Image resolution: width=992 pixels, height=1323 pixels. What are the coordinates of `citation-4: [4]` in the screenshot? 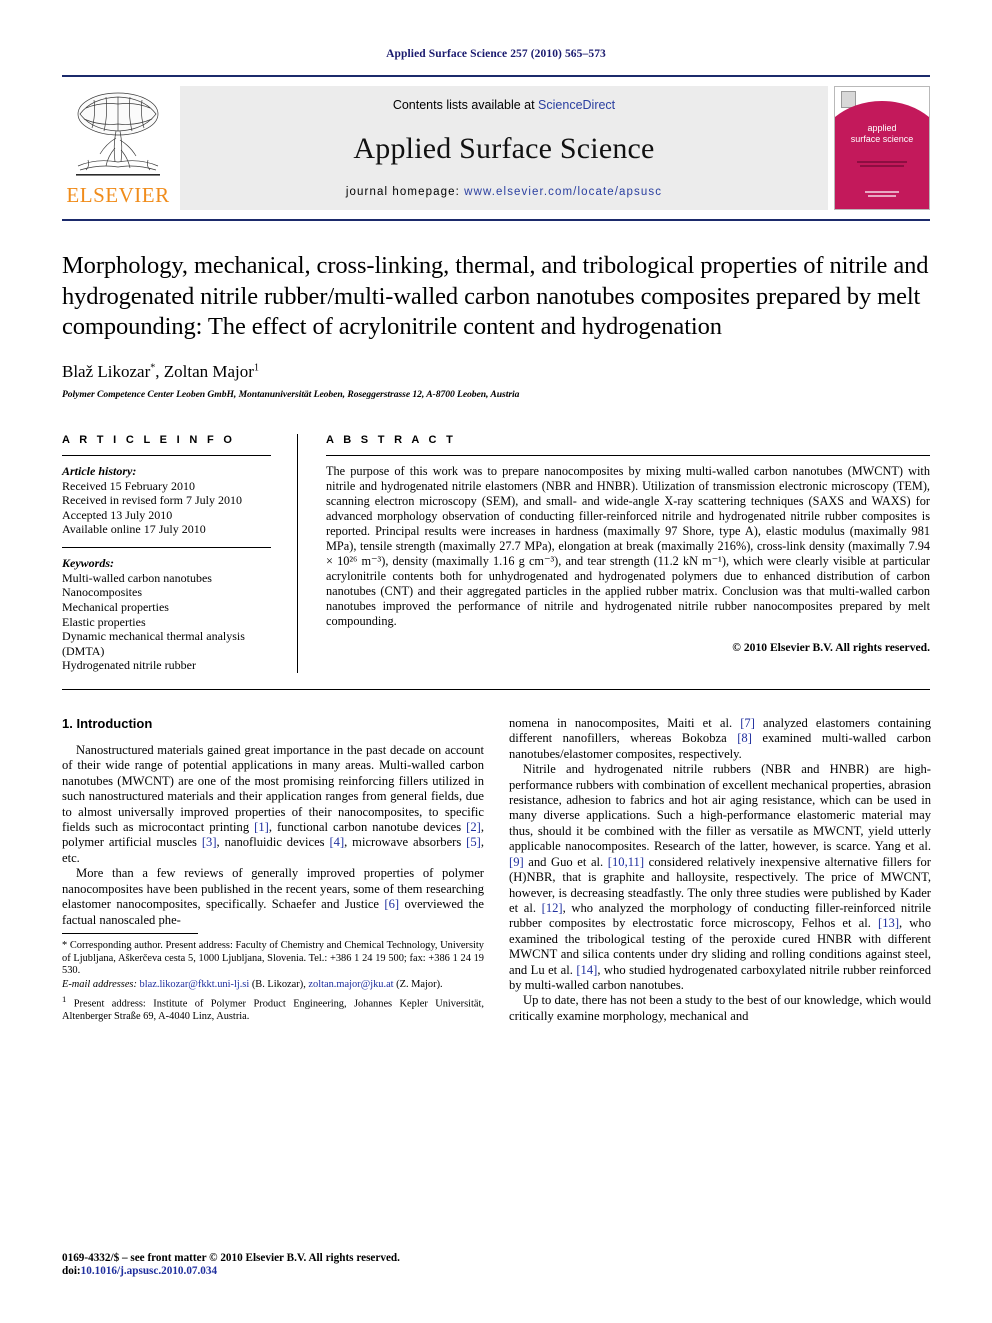 It's located at (336, 842).